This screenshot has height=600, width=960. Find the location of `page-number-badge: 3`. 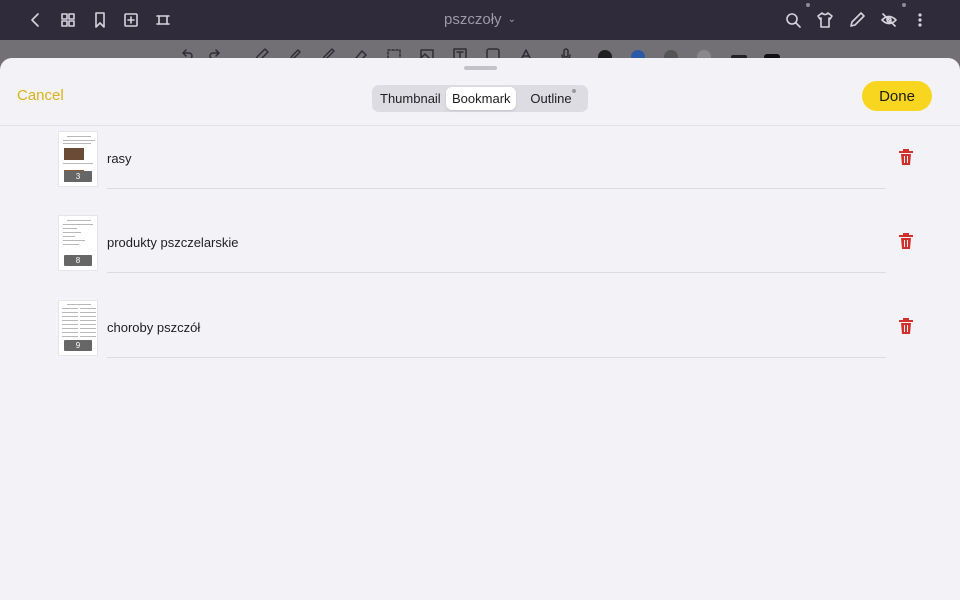

page-number-badge: 3 is located at coordinates (78, 176).